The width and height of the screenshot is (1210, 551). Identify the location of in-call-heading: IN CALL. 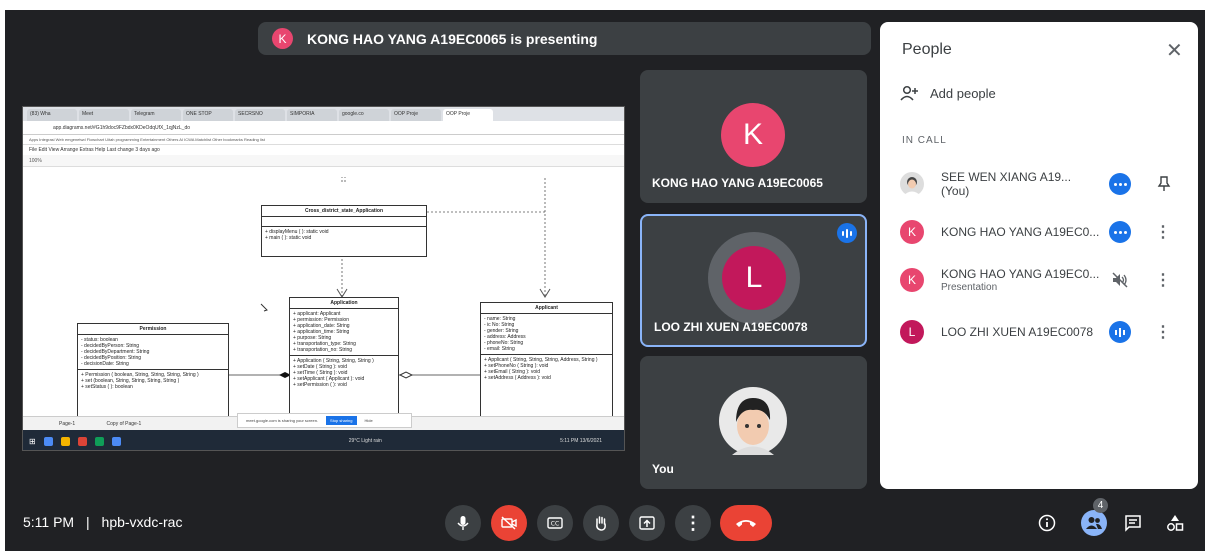
(924, 140).